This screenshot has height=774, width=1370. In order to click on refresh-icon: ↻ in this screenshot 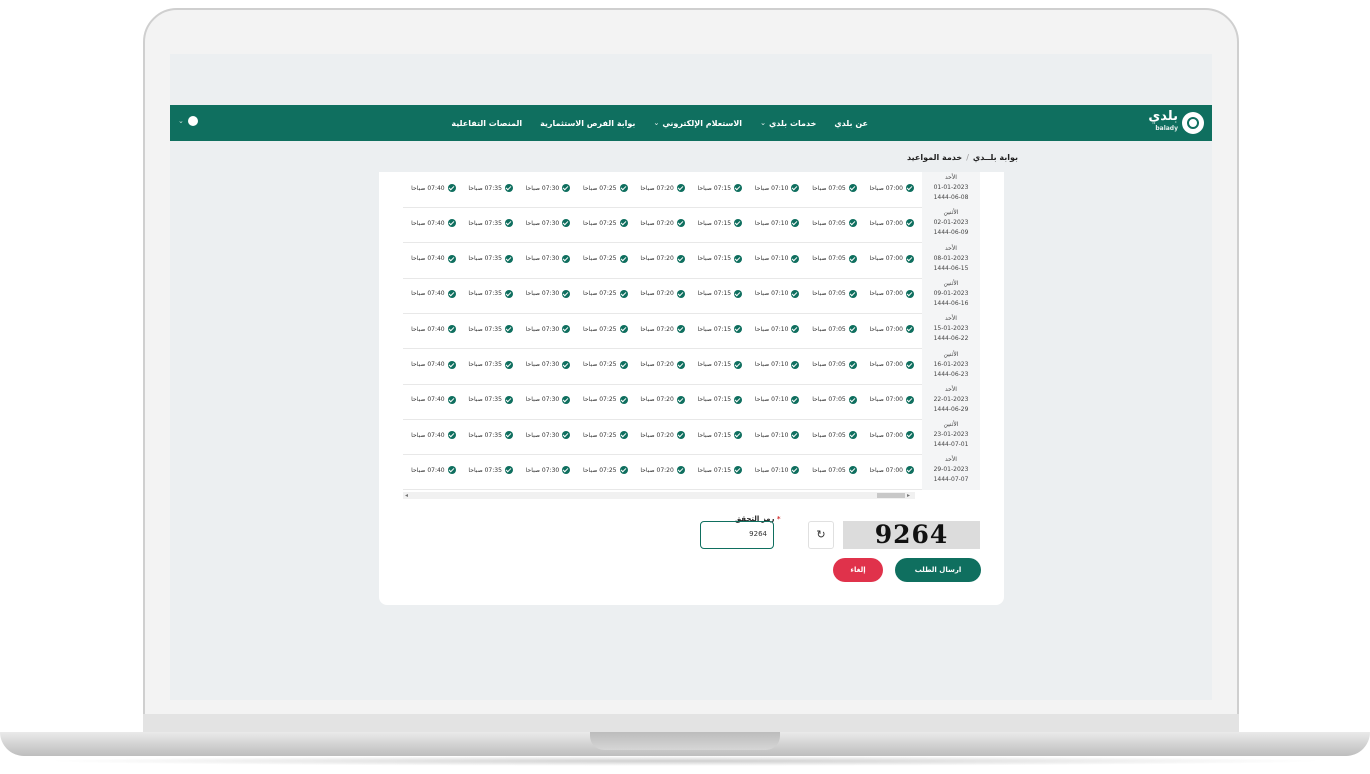, I will do `click(821, 535)`.